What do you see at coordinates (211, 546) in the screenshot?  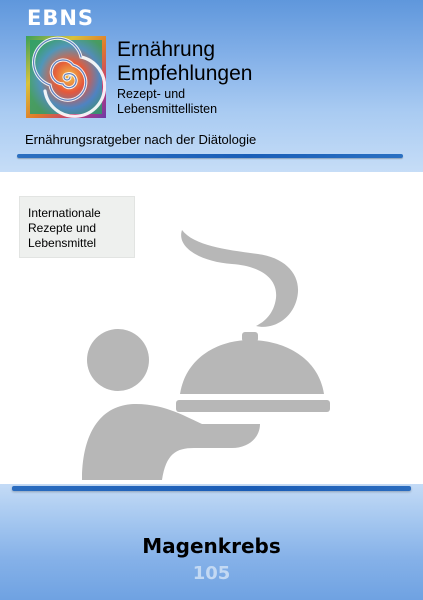 I see `book-title: Magenkrebs` at bounding box center [211, 546].